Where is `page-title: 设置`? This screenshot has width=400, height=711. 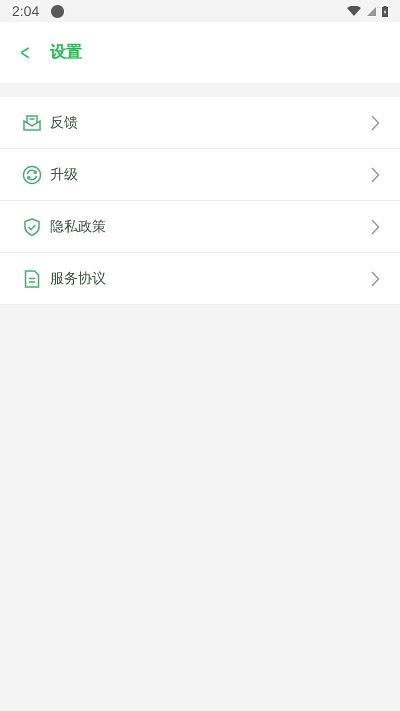
page-title: 设置 is located at coordinates (66, 52).